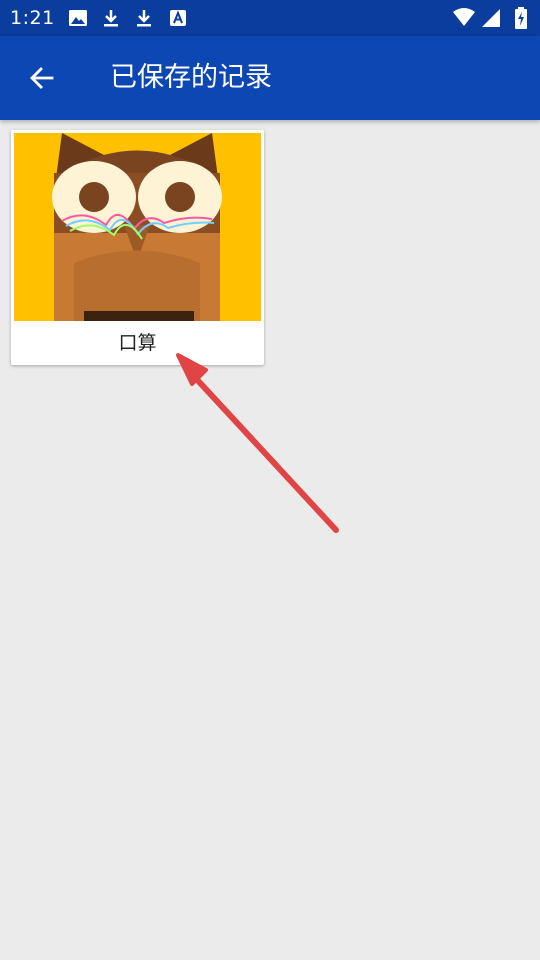 This screenshot has height=960, width=540. Describe the element at coordinates (521, 18) in the screenshot. I see `battery-charging-icon` at that location.